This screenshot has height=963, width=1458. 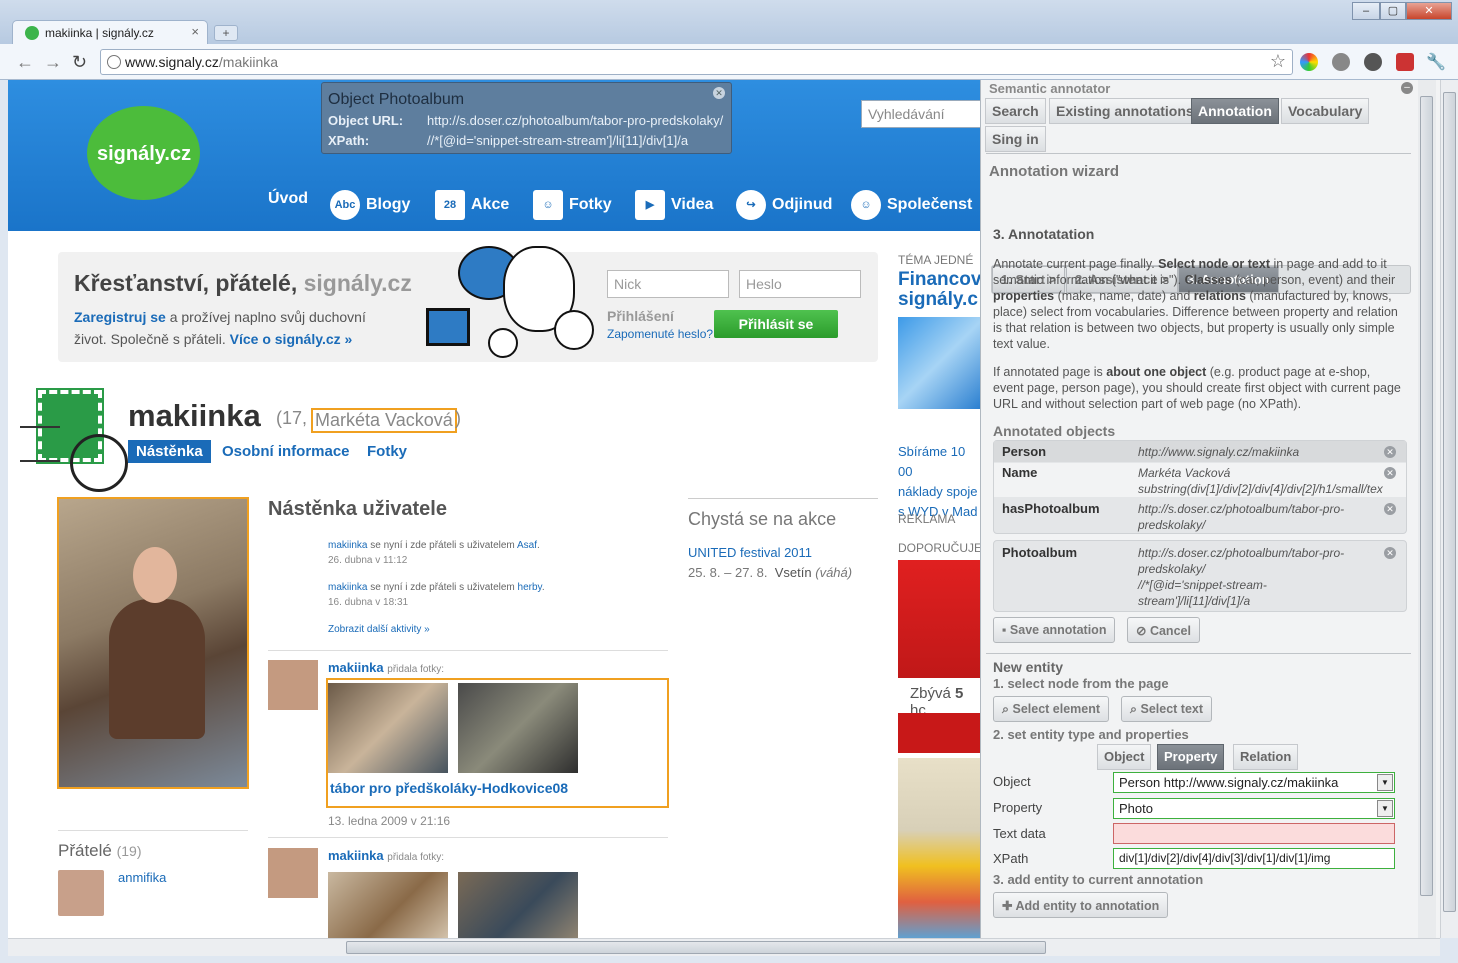 What do you see at coordinates (784, 205) in the screenshot?
I see `nav-odjinud: ↪ Odjinud` at bounding box center [784, 205].